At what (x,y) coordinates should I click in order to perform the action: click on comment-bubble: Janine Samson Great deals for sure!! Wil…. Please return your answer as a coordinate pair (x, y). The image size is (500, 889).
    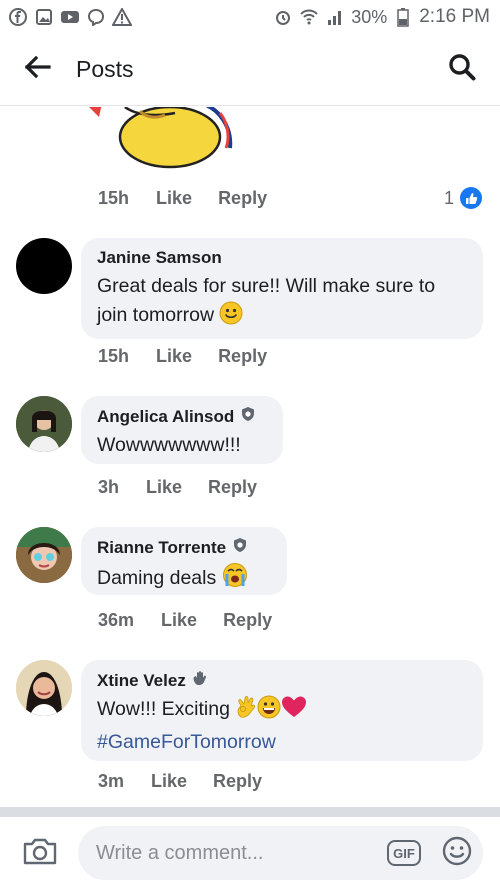
    Looking at the image, I should click on (282, 288).